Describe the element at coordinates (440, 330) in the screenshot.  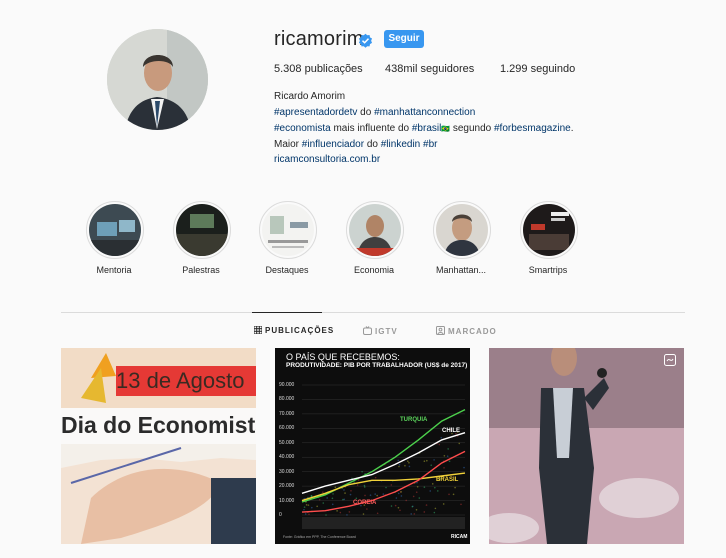
I see `tagged-icon` at that location.